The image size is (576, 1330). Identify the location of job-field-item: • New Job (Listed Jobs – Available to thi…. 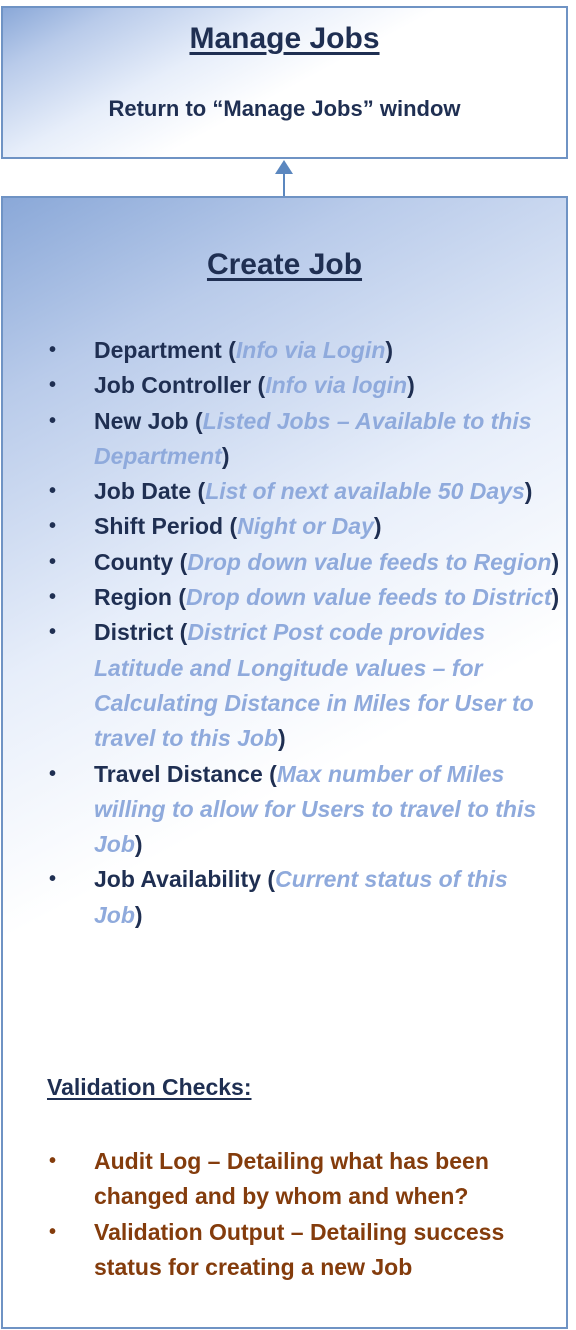
(304, 439).